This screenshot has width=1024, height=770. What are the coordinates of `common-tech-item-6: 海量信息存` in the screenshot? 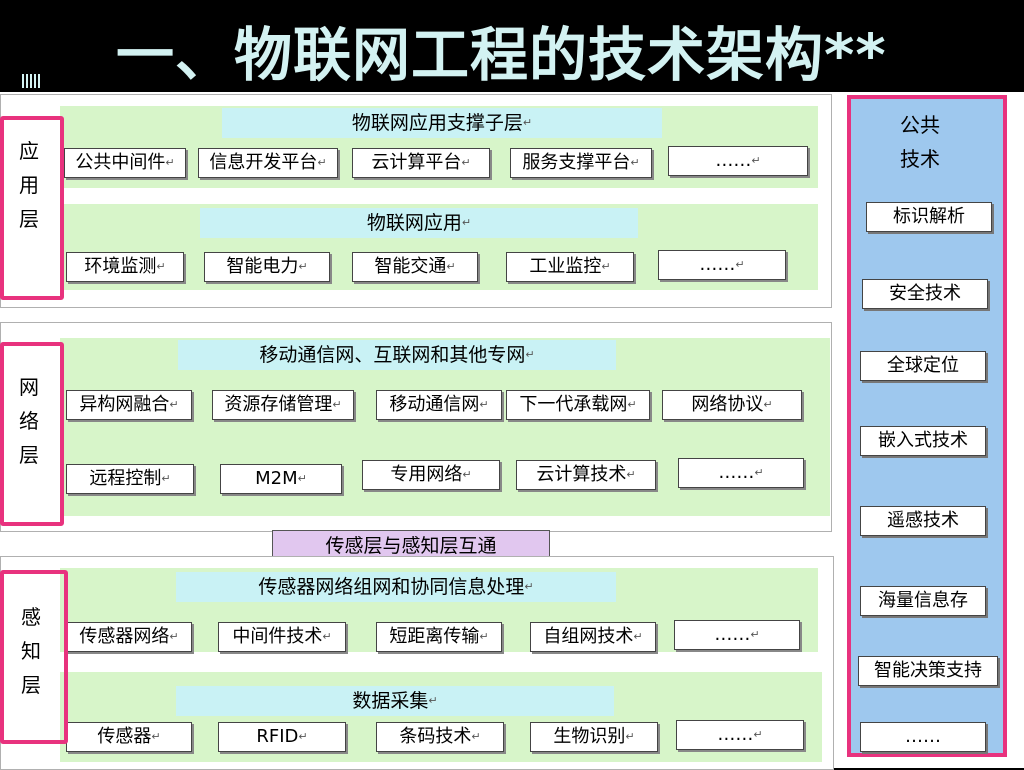 It's located at (923, 601).